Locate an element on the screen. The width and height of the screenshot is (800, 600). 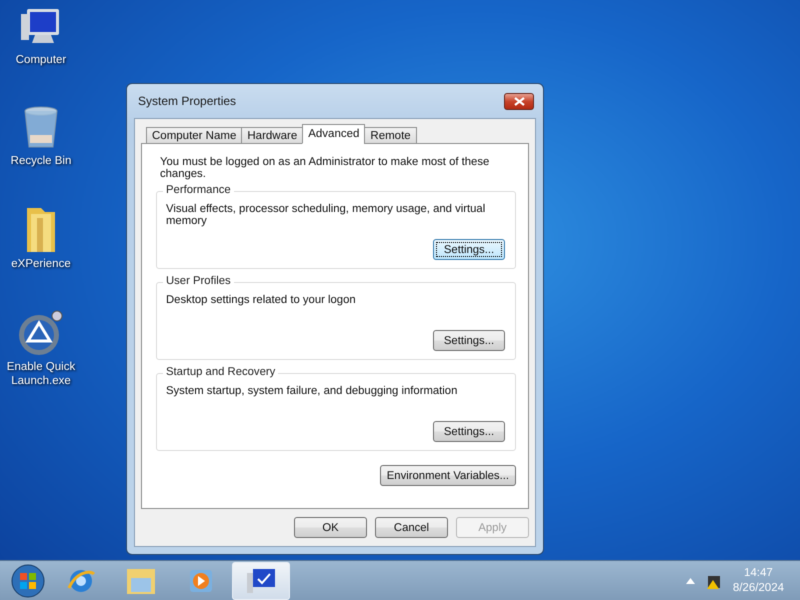
desktop-icon-label: eXPerience is located at coordinates (41, 264).